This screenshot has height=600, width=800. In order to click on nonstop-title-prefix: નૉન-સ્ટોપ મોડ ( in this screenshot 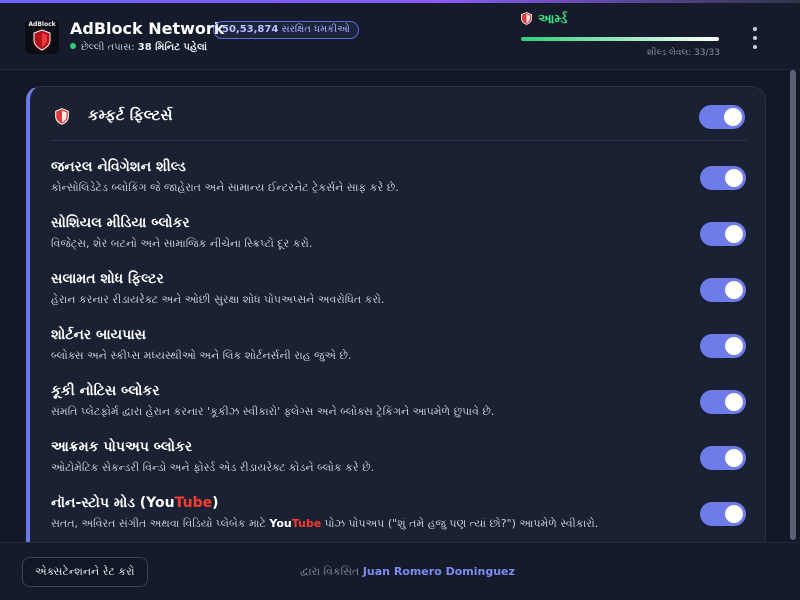, I will do `click(99, 503)`.